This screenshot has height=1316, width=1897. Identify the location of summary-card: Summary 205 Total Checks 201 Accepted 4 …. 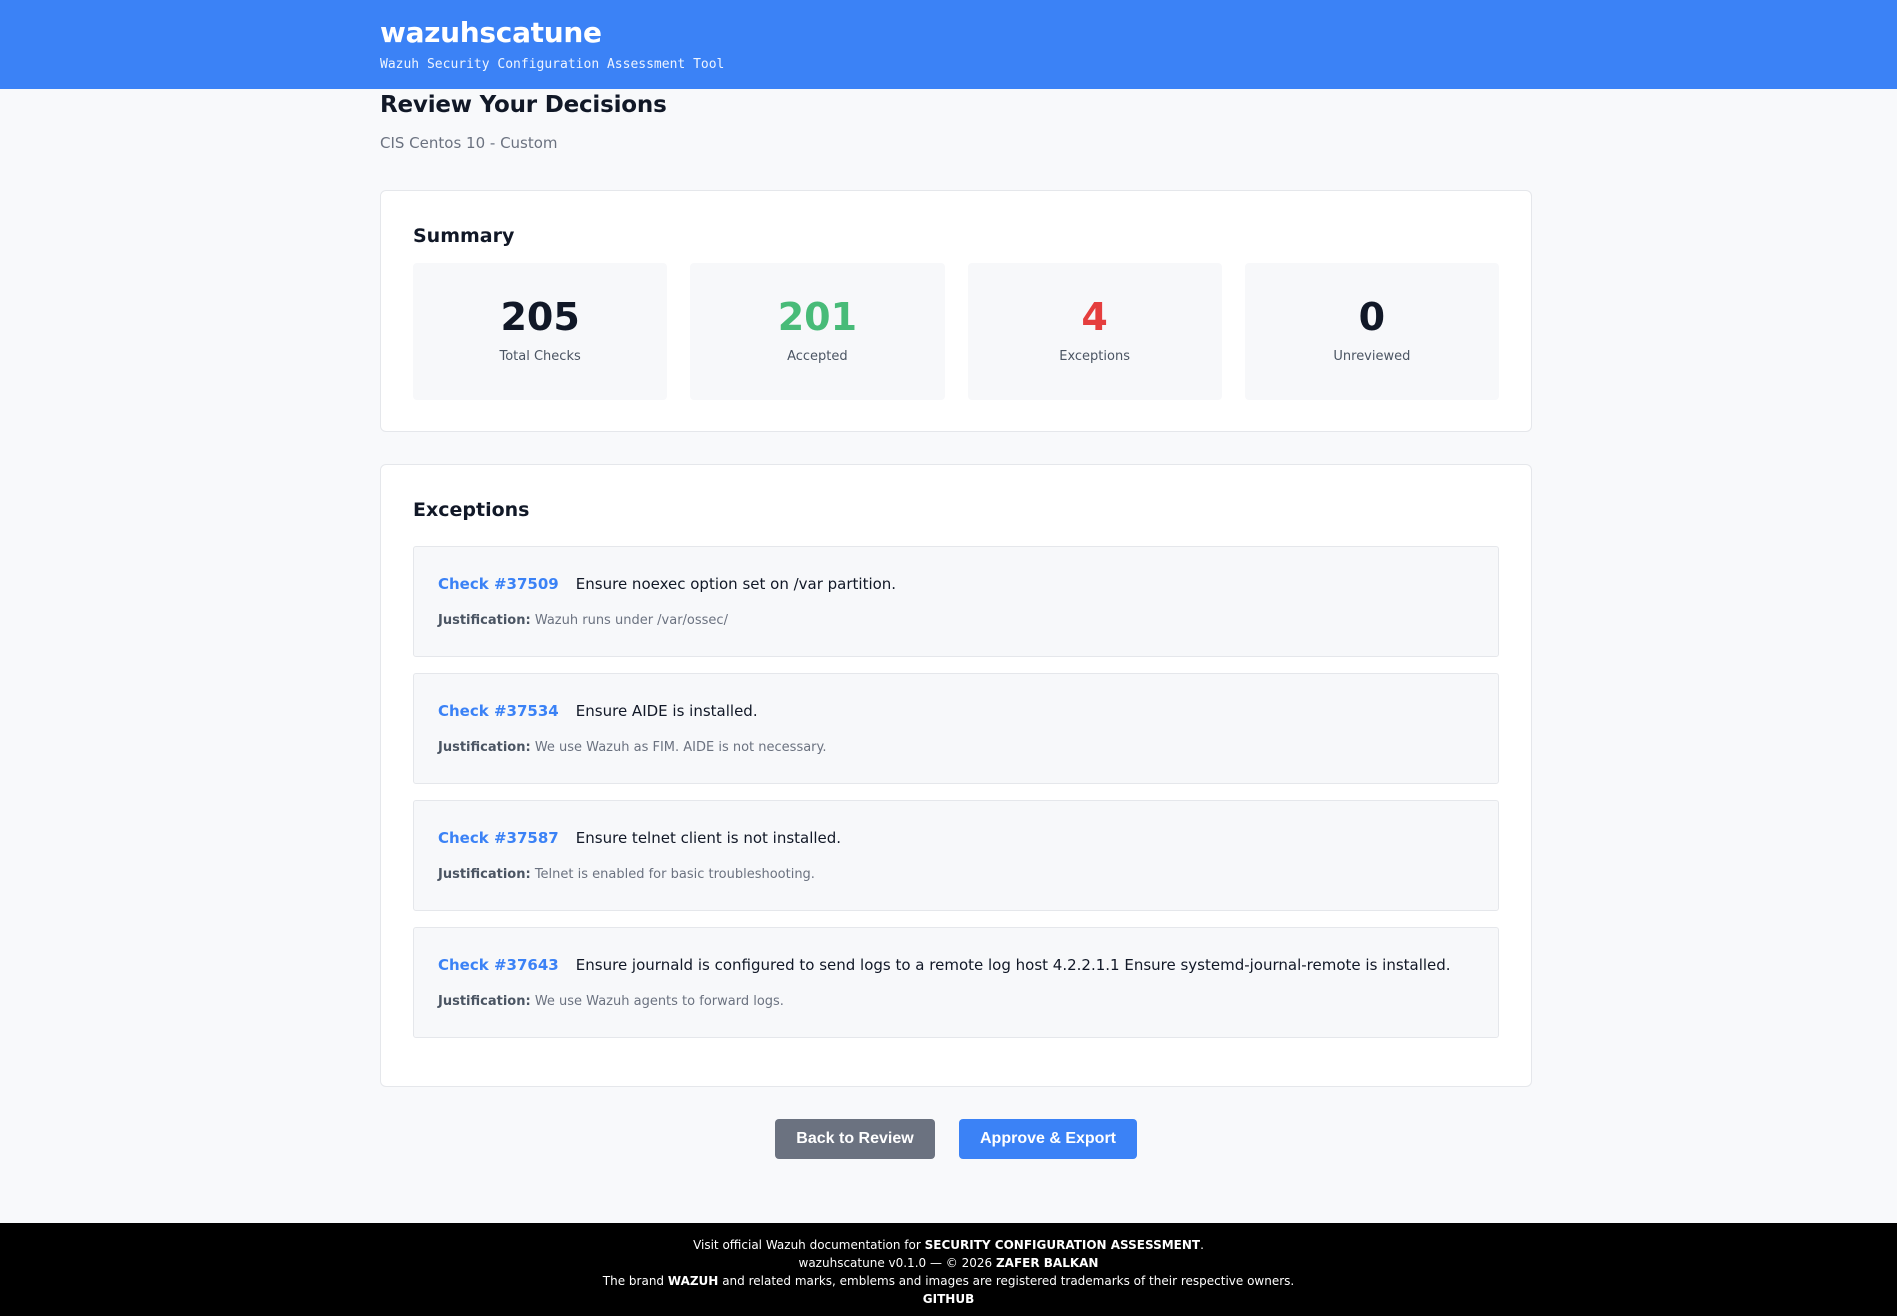
(956, 311).